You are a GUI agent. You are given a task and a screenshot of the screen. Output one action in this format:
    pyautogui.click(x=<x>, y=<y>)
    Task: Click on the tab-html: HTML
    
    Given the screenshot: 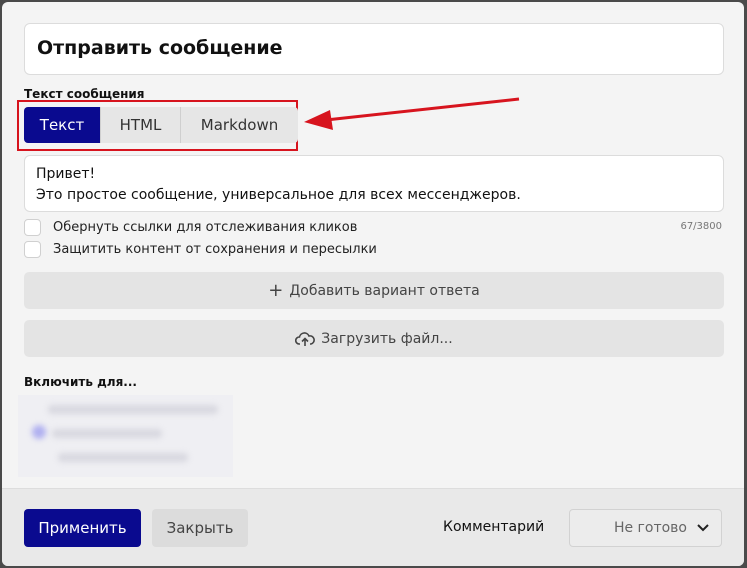 What is the action you would take?
    pyautogui.click(x=141, y=125)
    